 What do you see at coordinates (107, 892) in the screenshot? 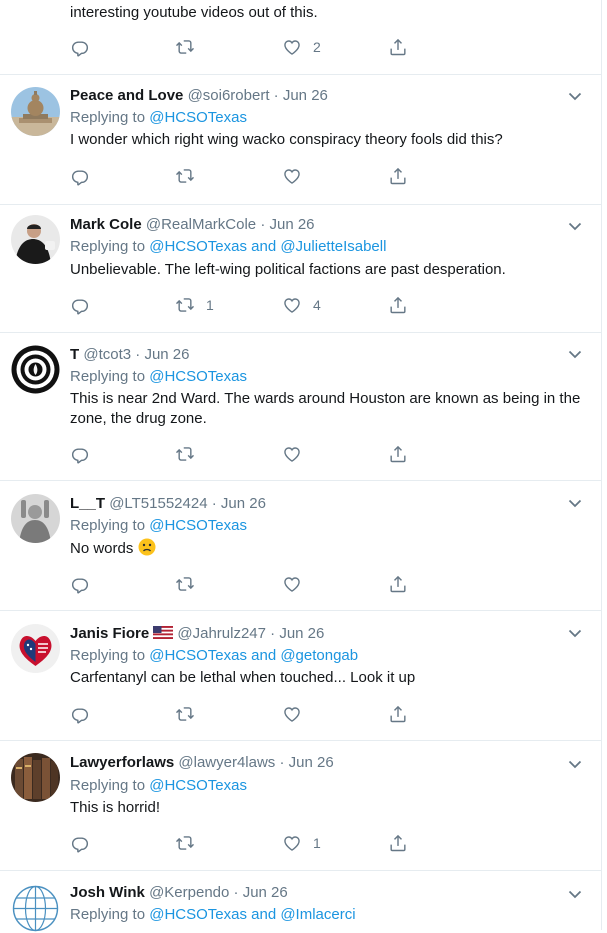
I see `display-name: Josh Wink` at bounding box center [107, 892].